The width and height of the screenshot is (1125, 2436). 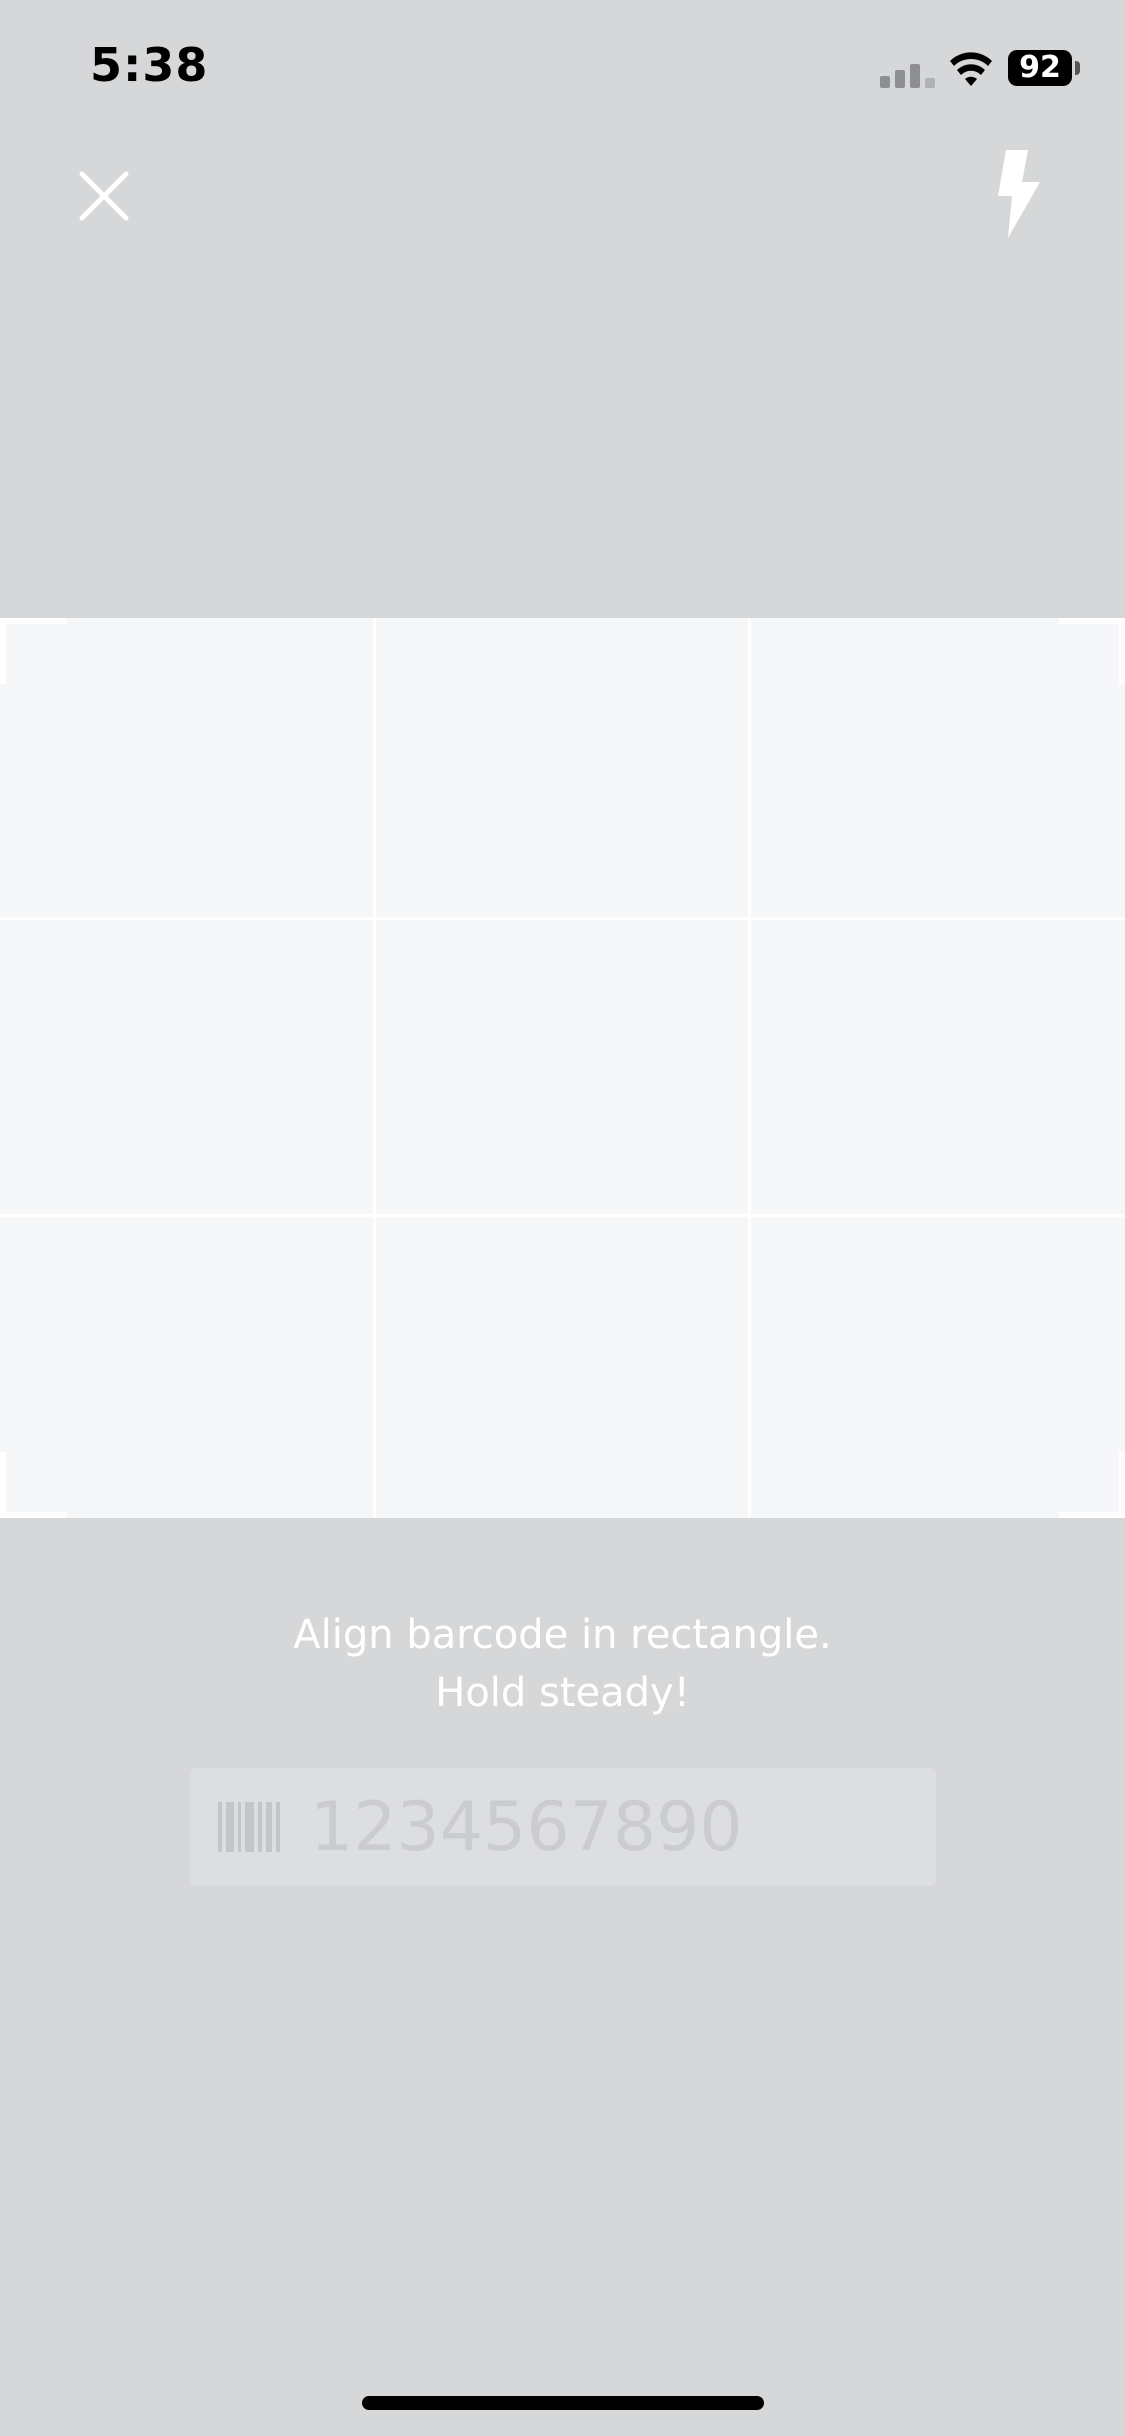 I want to click on viewfinder-corner-bottom-right, so click(x=1092, y=1485).